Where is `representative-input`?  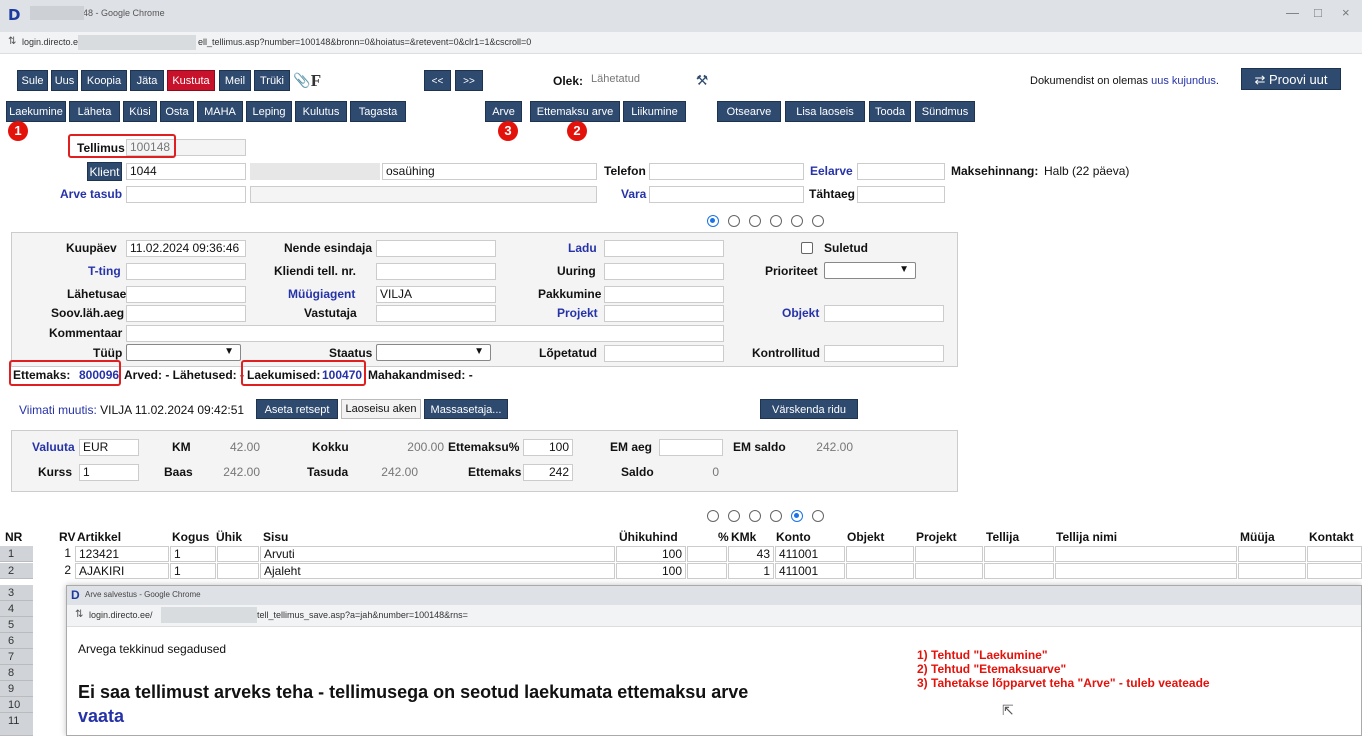
representative-input is located at coordinates (436, 248).